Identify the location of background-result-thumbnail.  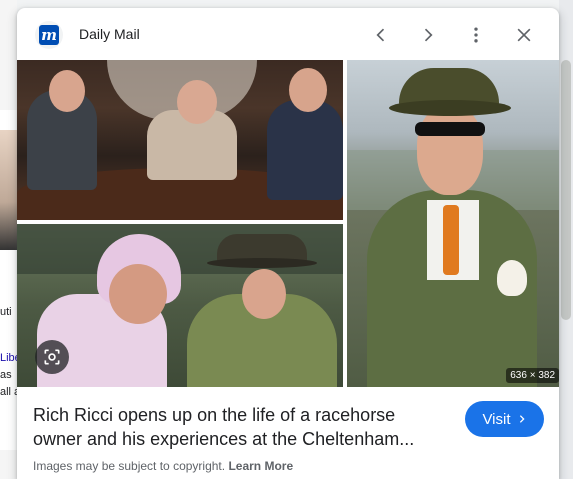
(8, 190).